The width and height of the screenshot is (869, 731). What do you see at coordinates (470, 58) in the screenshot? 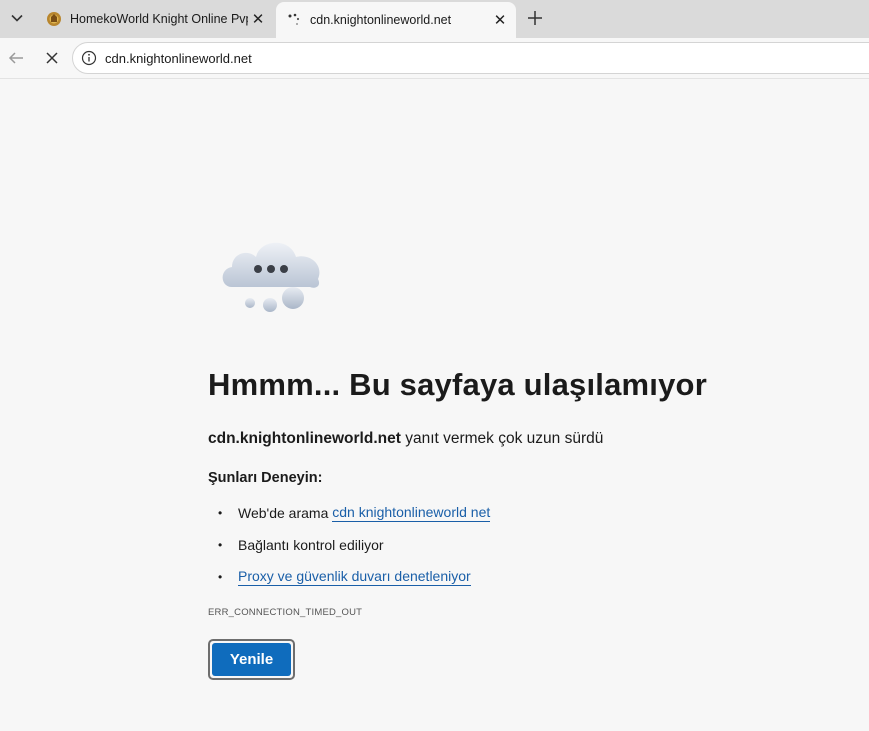
I see `address-bar: cdn.knightonlineworld.net` at bounding box center [470, 58].